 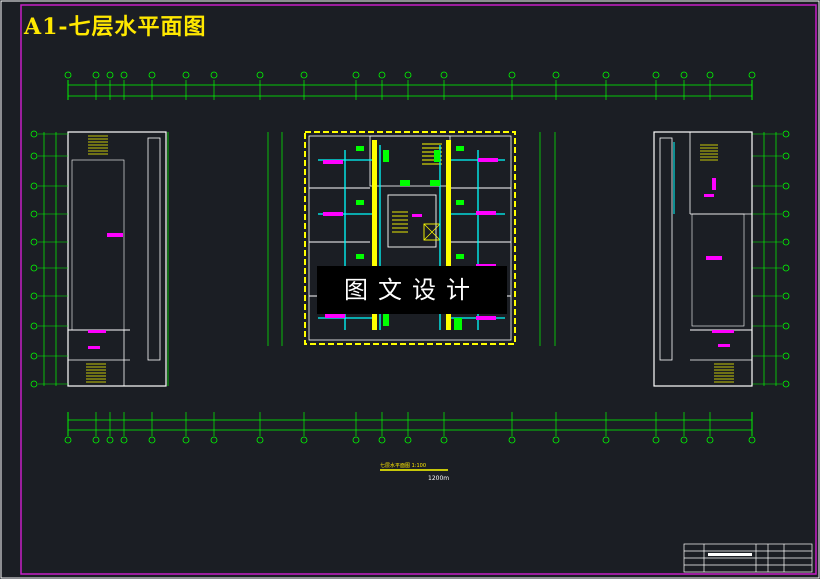 What do you see at coordinates (410, 90) in the screenshot?
I see `top-dimension-chain` at bounding box center [410, 90].